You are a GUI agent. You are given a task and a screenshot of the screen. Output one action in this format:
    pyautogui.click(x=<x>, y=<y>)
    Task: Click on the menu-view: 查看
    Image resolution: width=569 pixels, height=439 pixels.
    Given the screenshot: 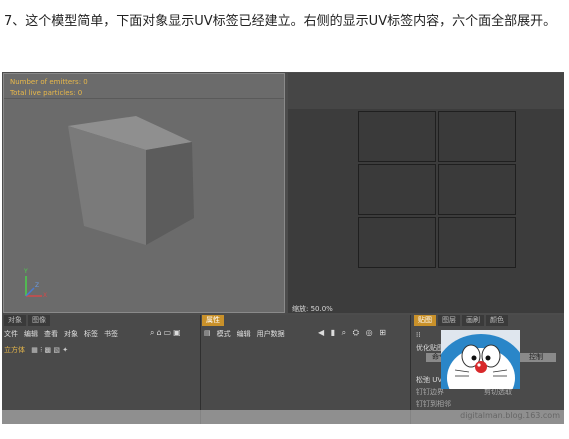 What is the action you would take?
    pyautogui.click(x=51, y=334)
    